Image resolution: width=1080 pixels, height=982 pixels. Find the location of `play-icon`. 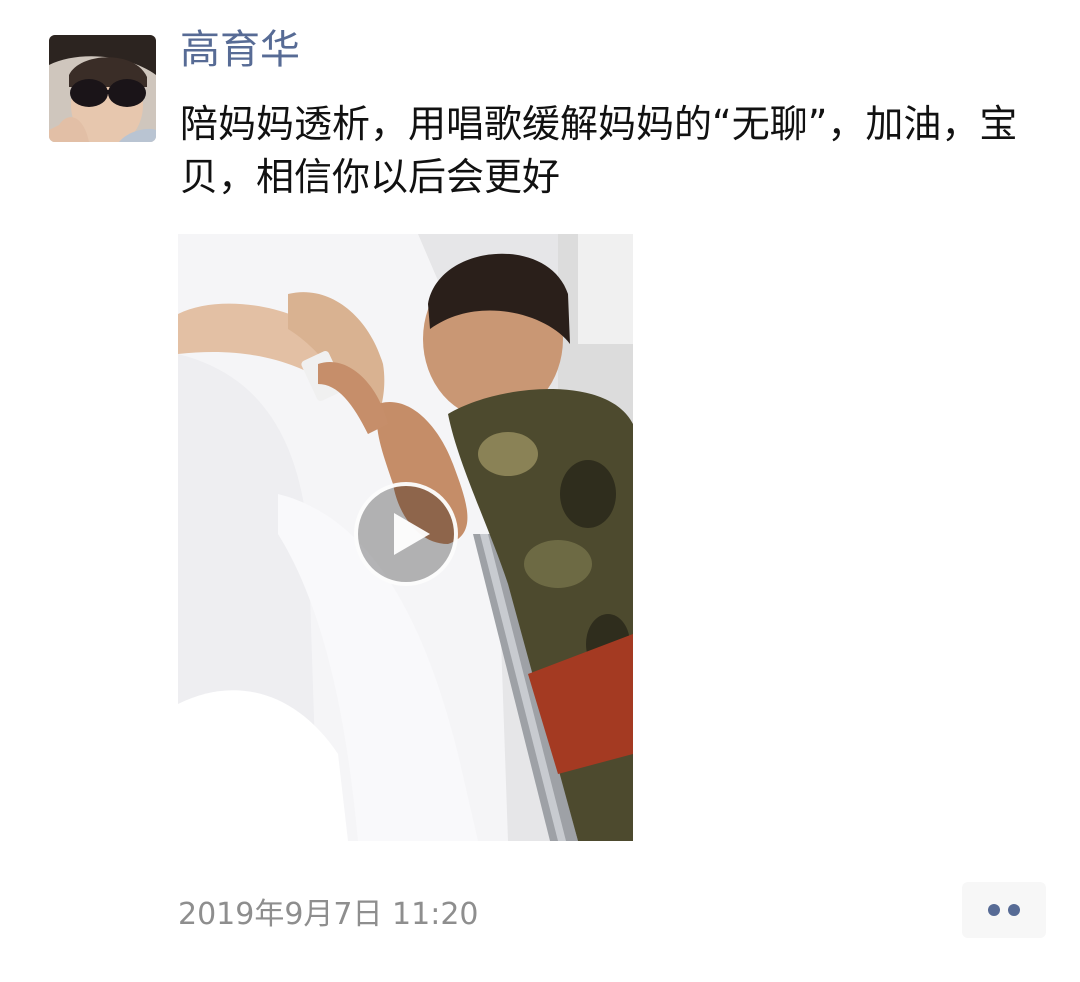

play-icon is located at coordinates (412, 534).